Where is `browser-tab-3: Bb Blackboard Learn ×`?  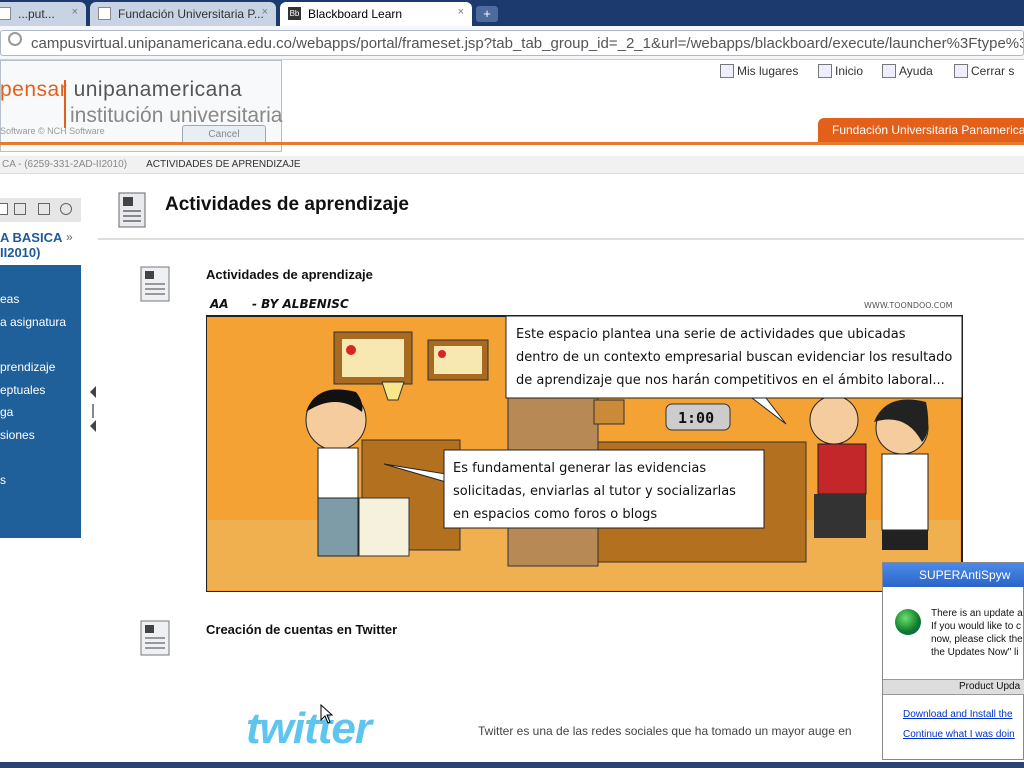 browser-tab-3: Bb Blackboard Learn × is located at coordinates (376, 14).